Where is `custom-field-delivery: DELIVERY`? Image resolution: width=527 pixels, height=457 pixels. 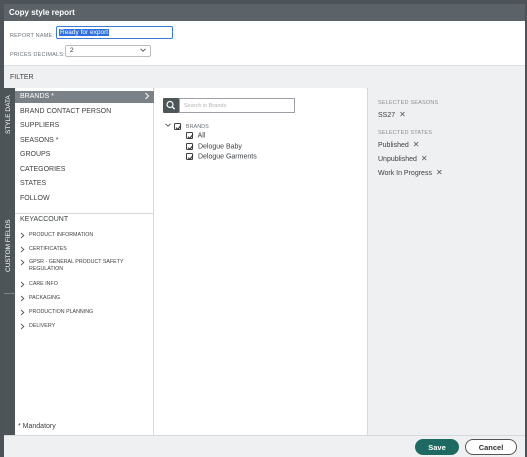
custom-field-delivery: DELIVERY is located at coordinates (37, 326).